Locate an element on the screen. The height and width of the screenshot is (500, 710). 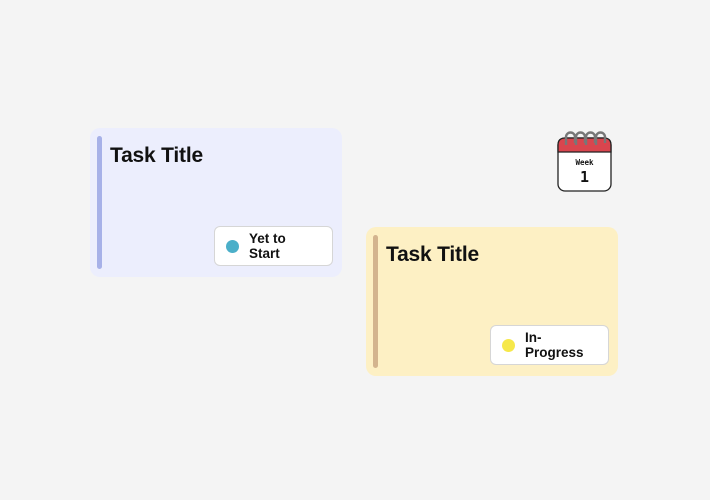
calendar-icon: Week 1 is located at coordinates (584, 161).